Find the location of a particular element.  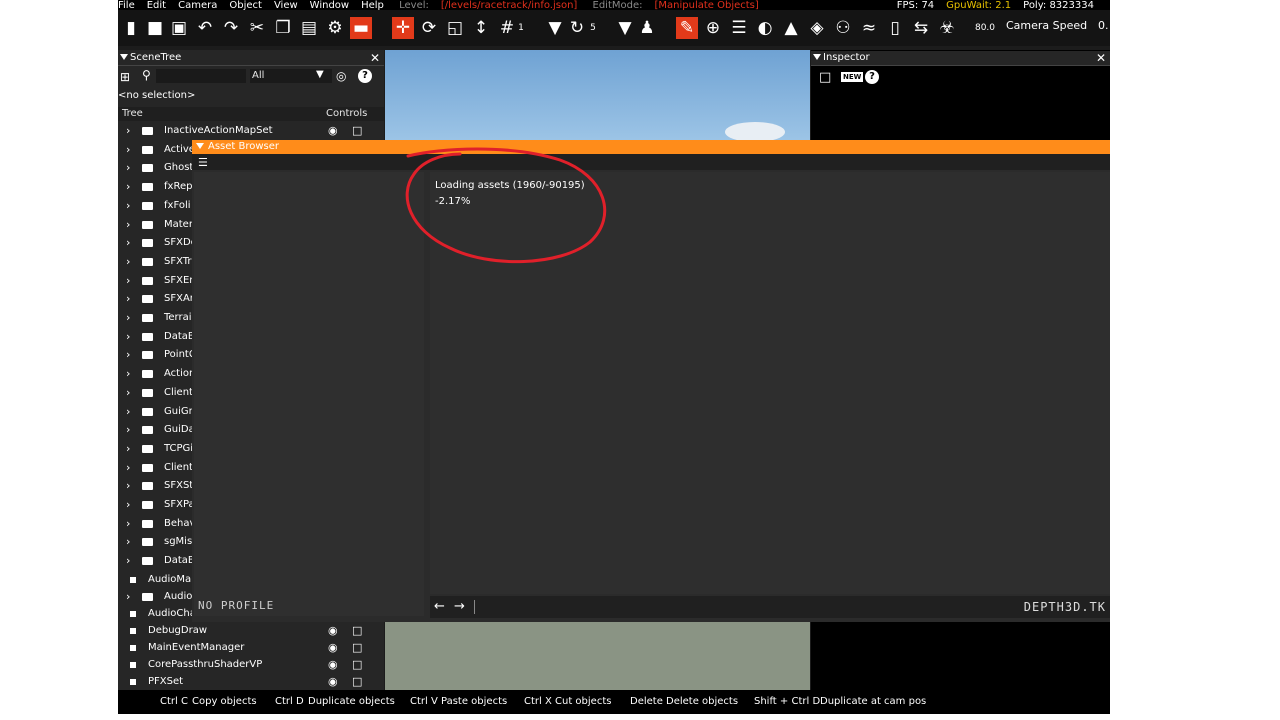

menu-window: Window is located at coordinates (329, 6).